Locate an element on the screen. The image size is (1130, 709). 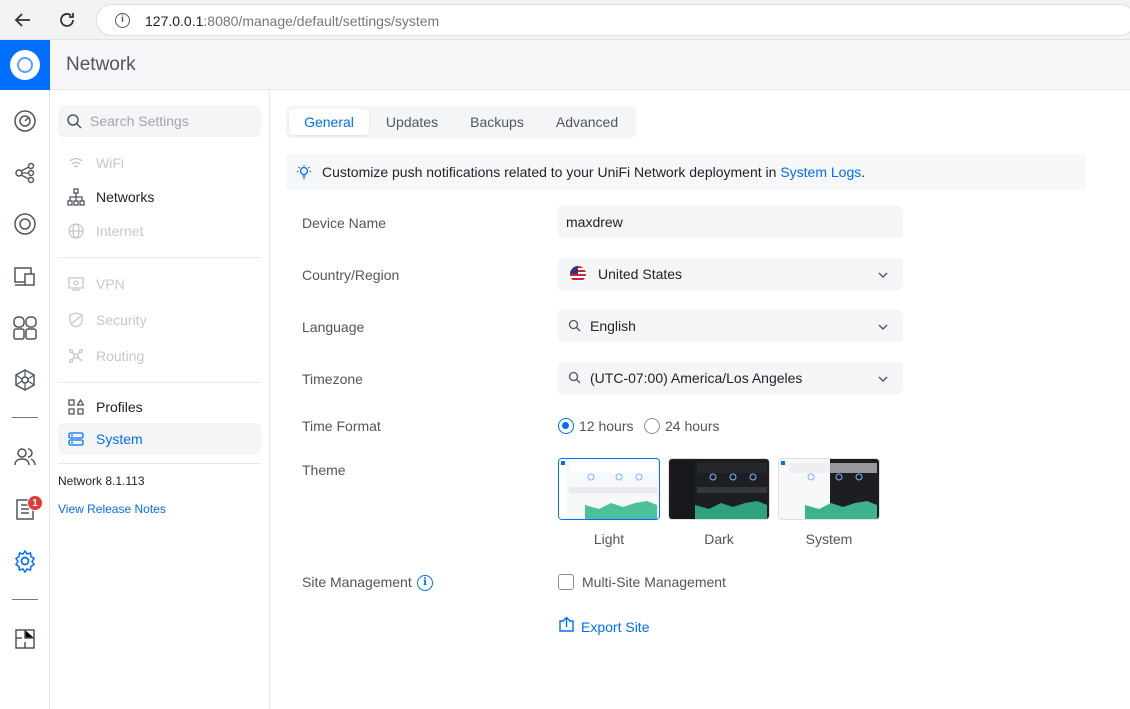
sidebar-item-networks: Networks is located at coordinates (159, 197).